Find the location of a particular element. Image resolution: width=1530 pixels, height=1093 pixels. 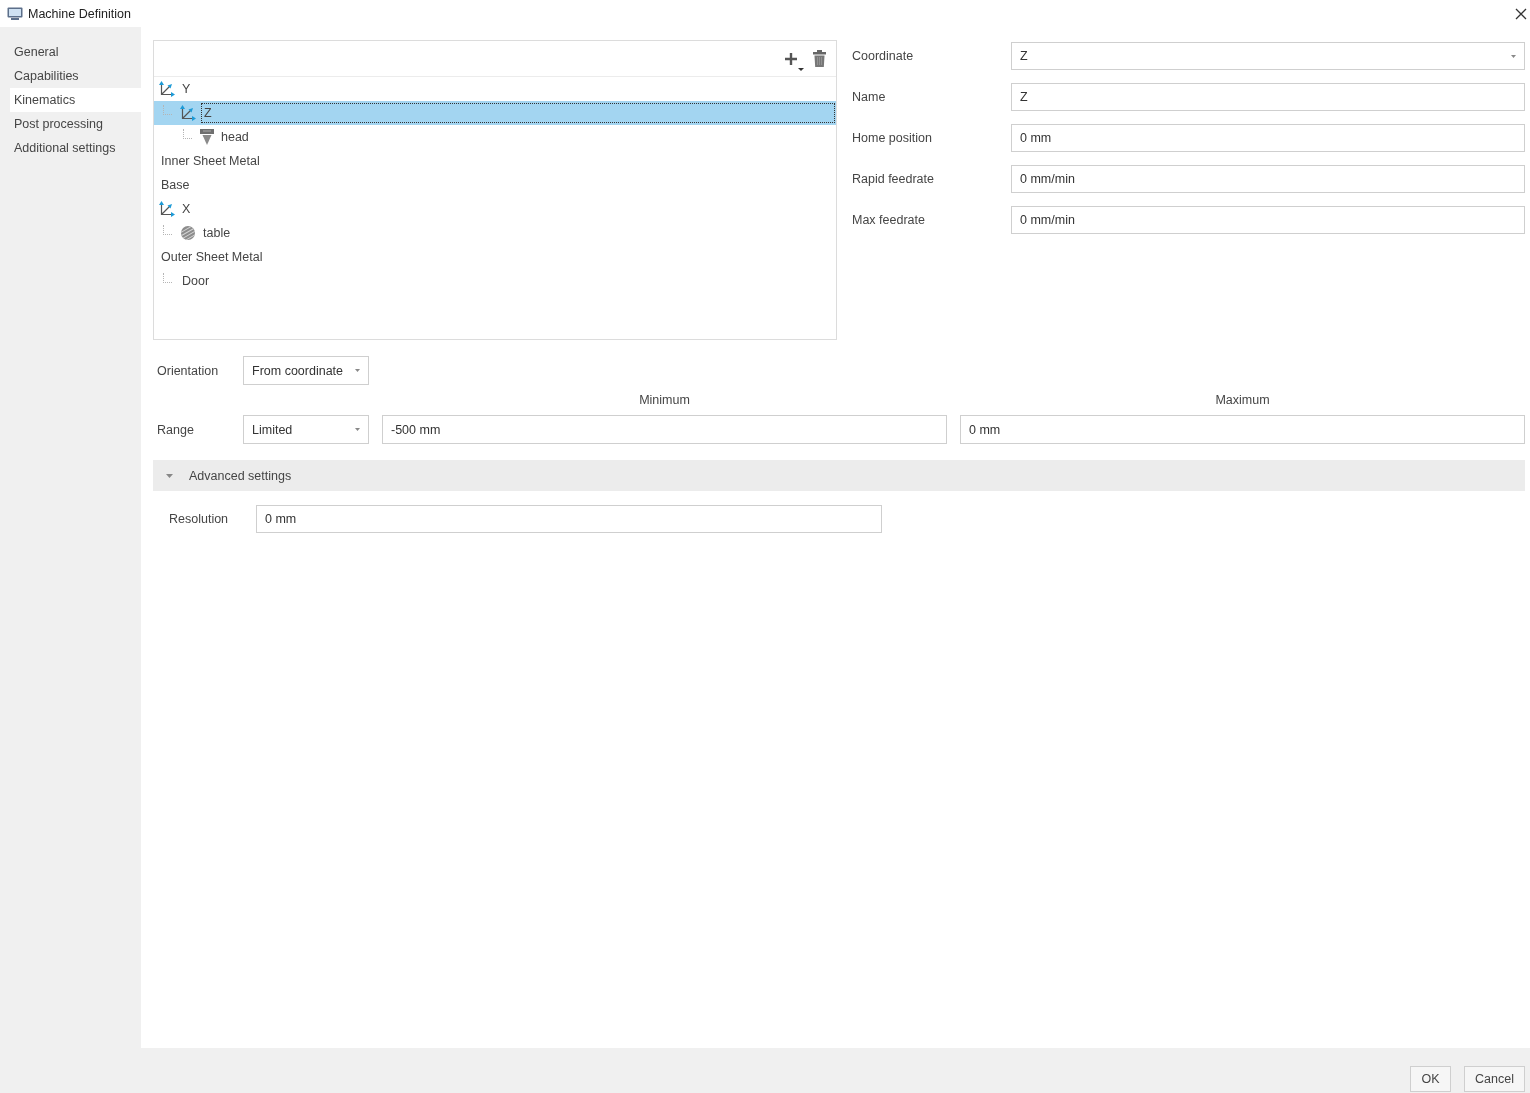

sidebar-item: Kinematics is located at coordinates (75, 100).